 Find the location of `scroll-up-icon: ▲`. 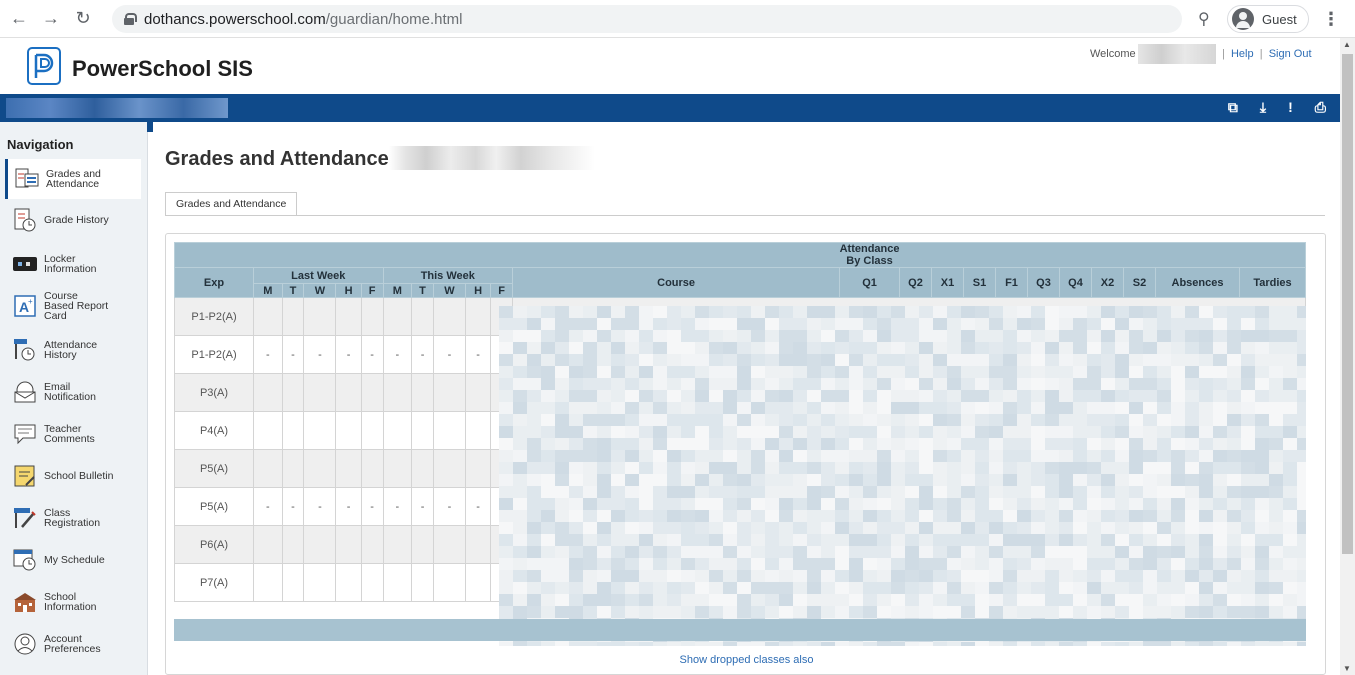

scroll-up-icon: ▲ is located at coordinates (1347, 44).